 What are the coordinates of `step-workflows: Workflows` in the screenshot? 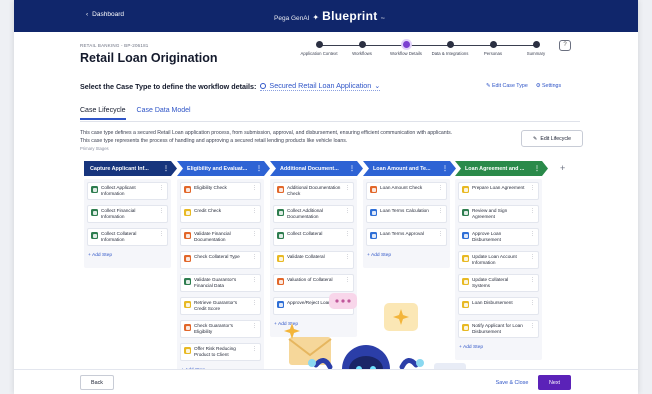 It's located at (362, 48).